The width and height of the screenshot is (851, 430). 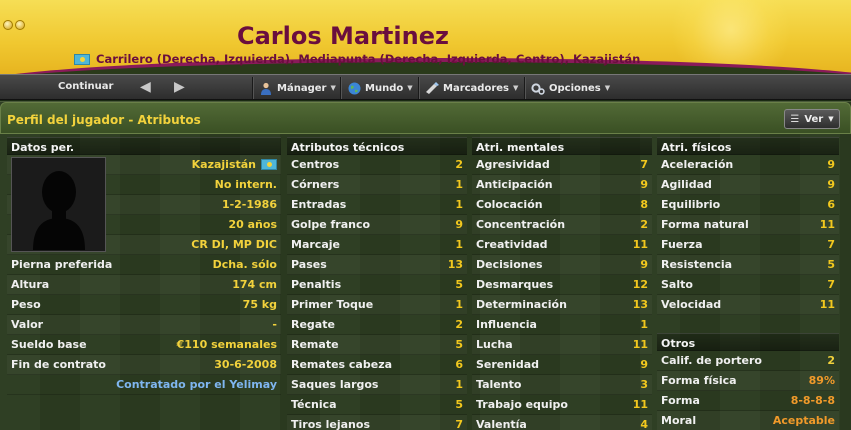 What do you see at coordinates (644, 164) in the screenshot?
I see `mental-attribute-value: 7` at bounding box center [644, 164].